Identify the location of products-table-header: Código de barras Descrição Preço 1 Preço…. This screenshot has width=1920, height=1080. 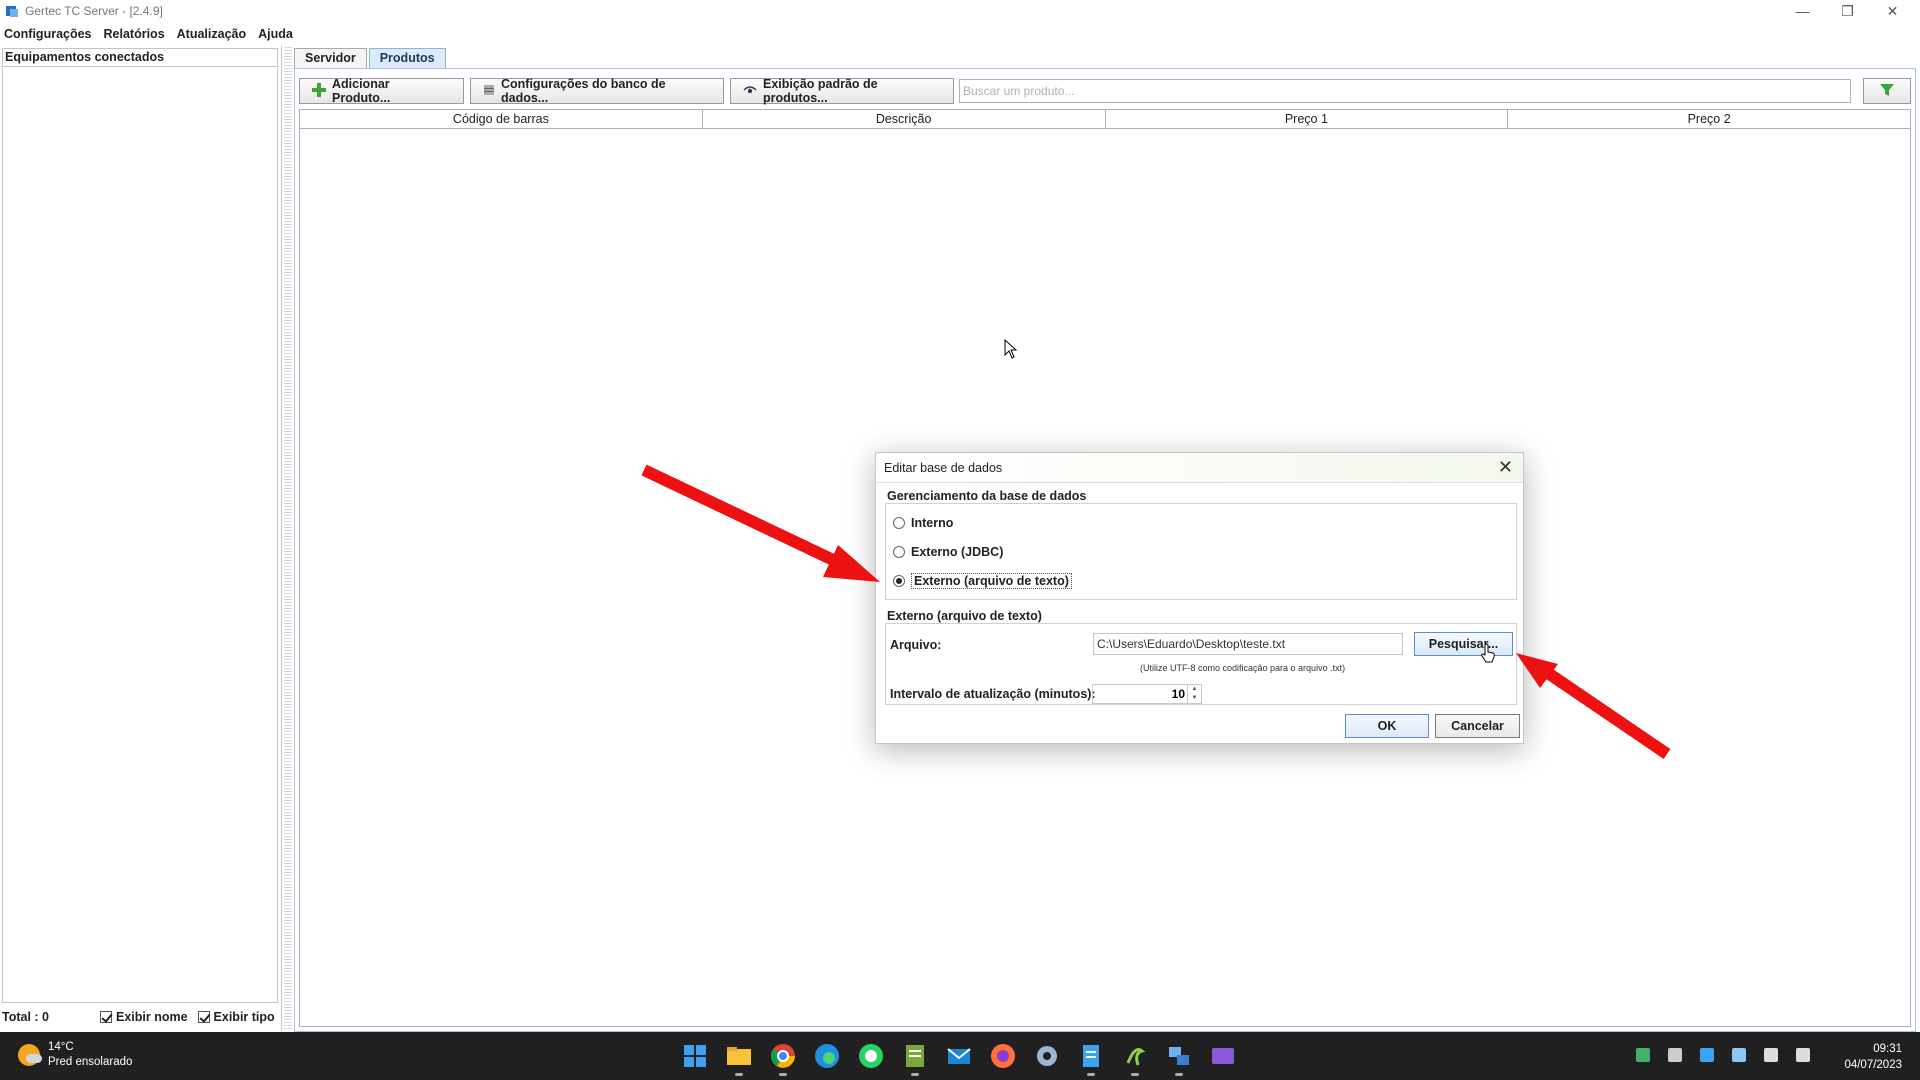
(1105, 119).